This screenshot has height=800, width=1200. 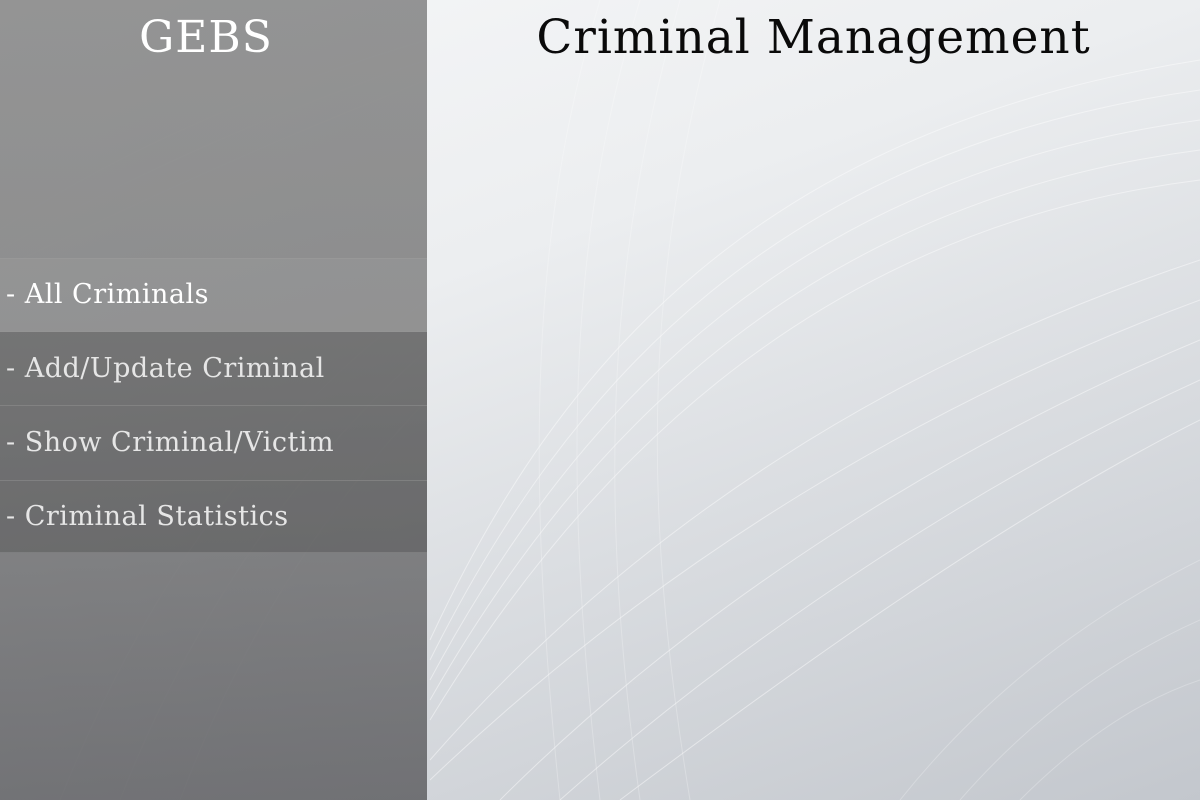 I want to click on sidebar-item-criminal-statistics: - Criminal Statistics, so click(x=213, y=517).